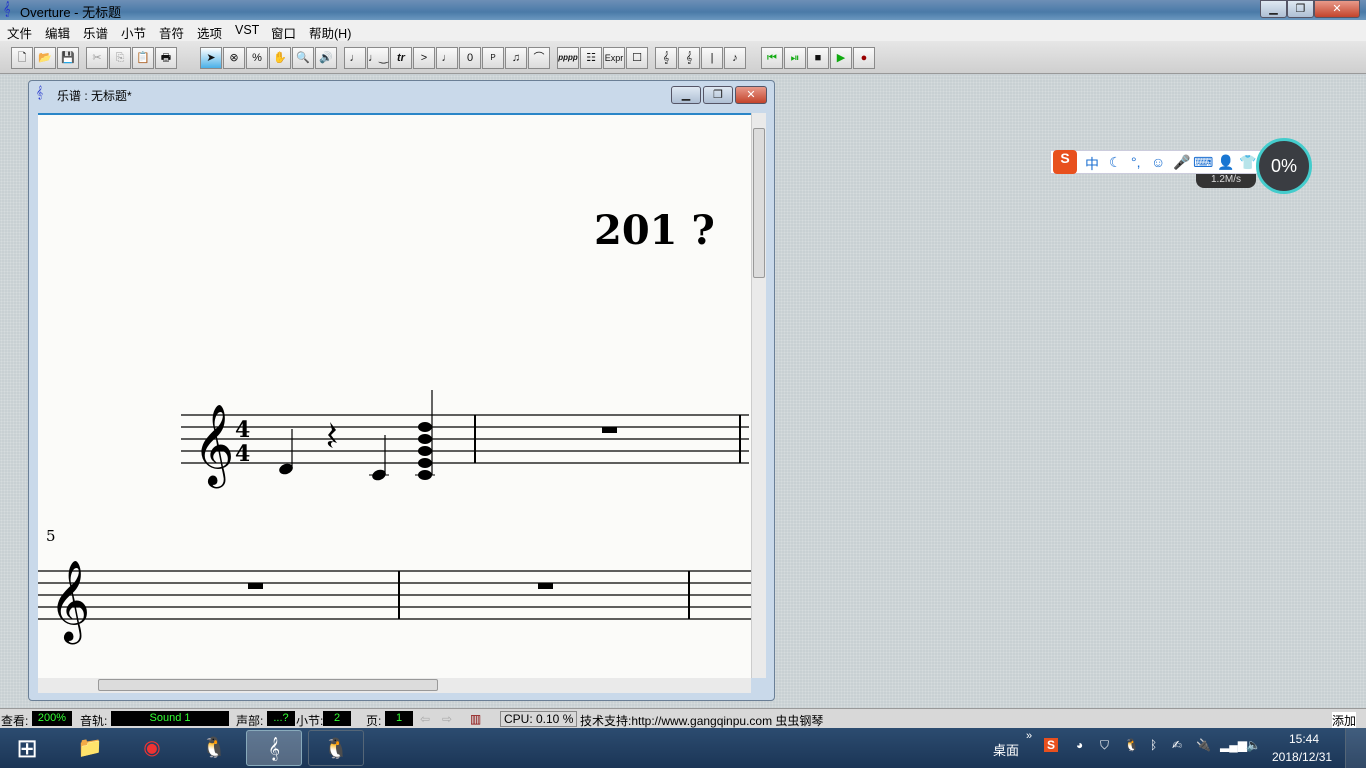  What do you see at coordinates (355, 58) in the screenshot?
I see `quarter-note-button: ♩` at bounding box center [355, 58].